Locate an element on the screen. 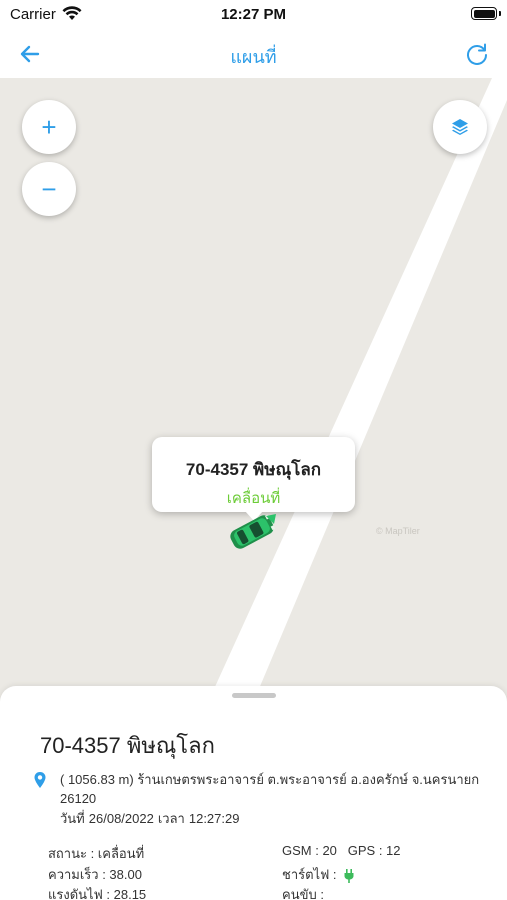 The image size is (507, 900). sheet-grabber is located at coordinates (254, 695).